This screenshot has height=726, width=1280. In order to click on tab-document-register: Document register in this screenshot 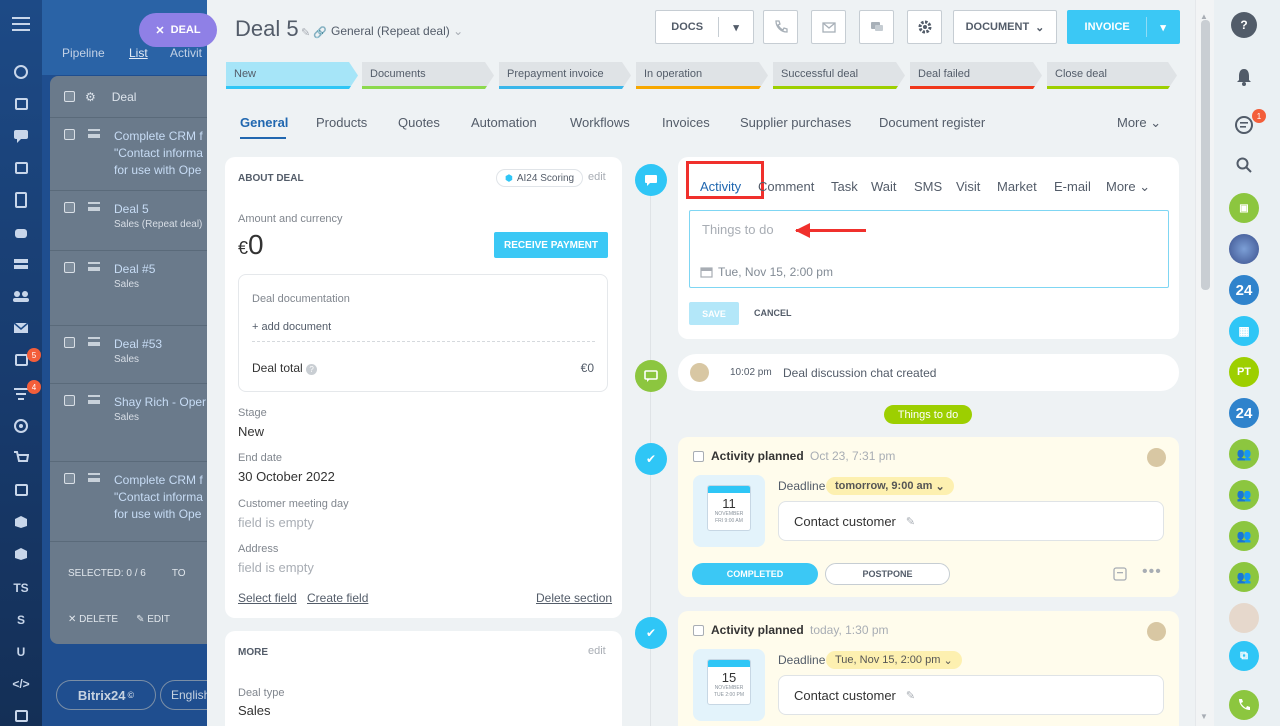, I will do `click(932, 122)`.